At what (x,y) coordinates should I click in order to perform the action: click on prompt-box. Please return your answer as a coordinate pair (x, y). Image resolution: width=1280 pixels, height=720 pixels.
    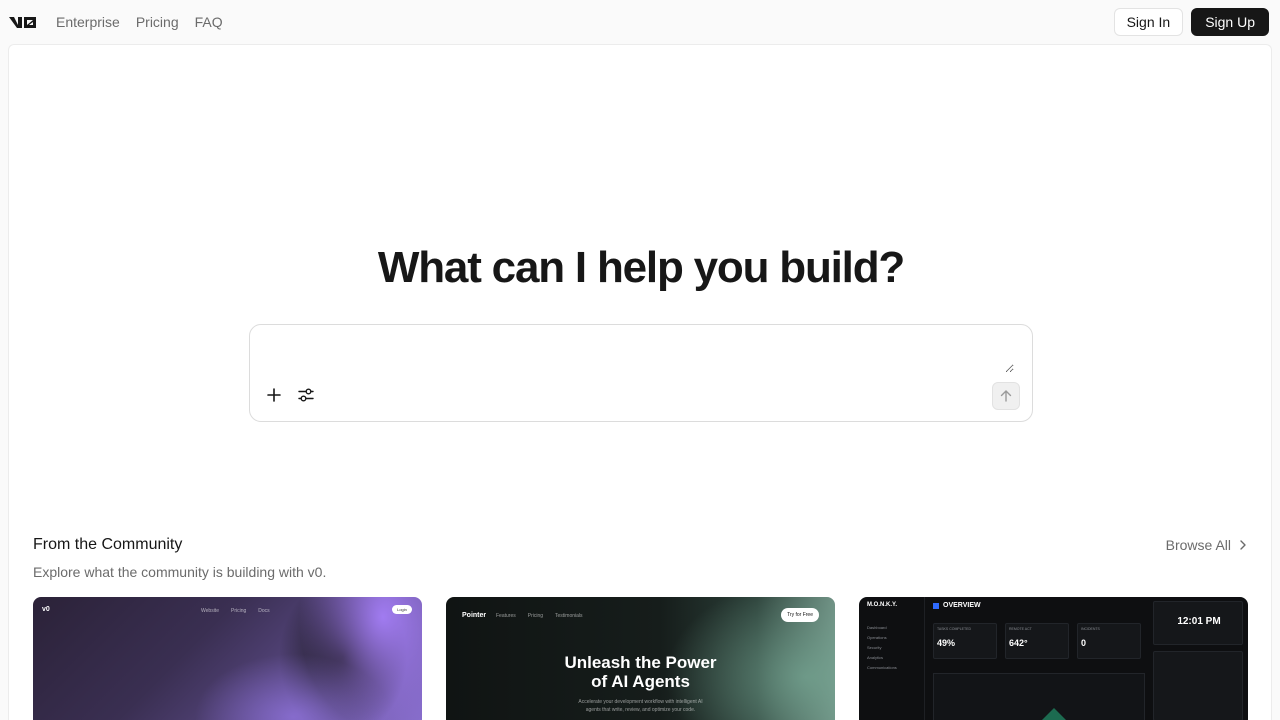
    Looking at the image, I should click on (641, 373).